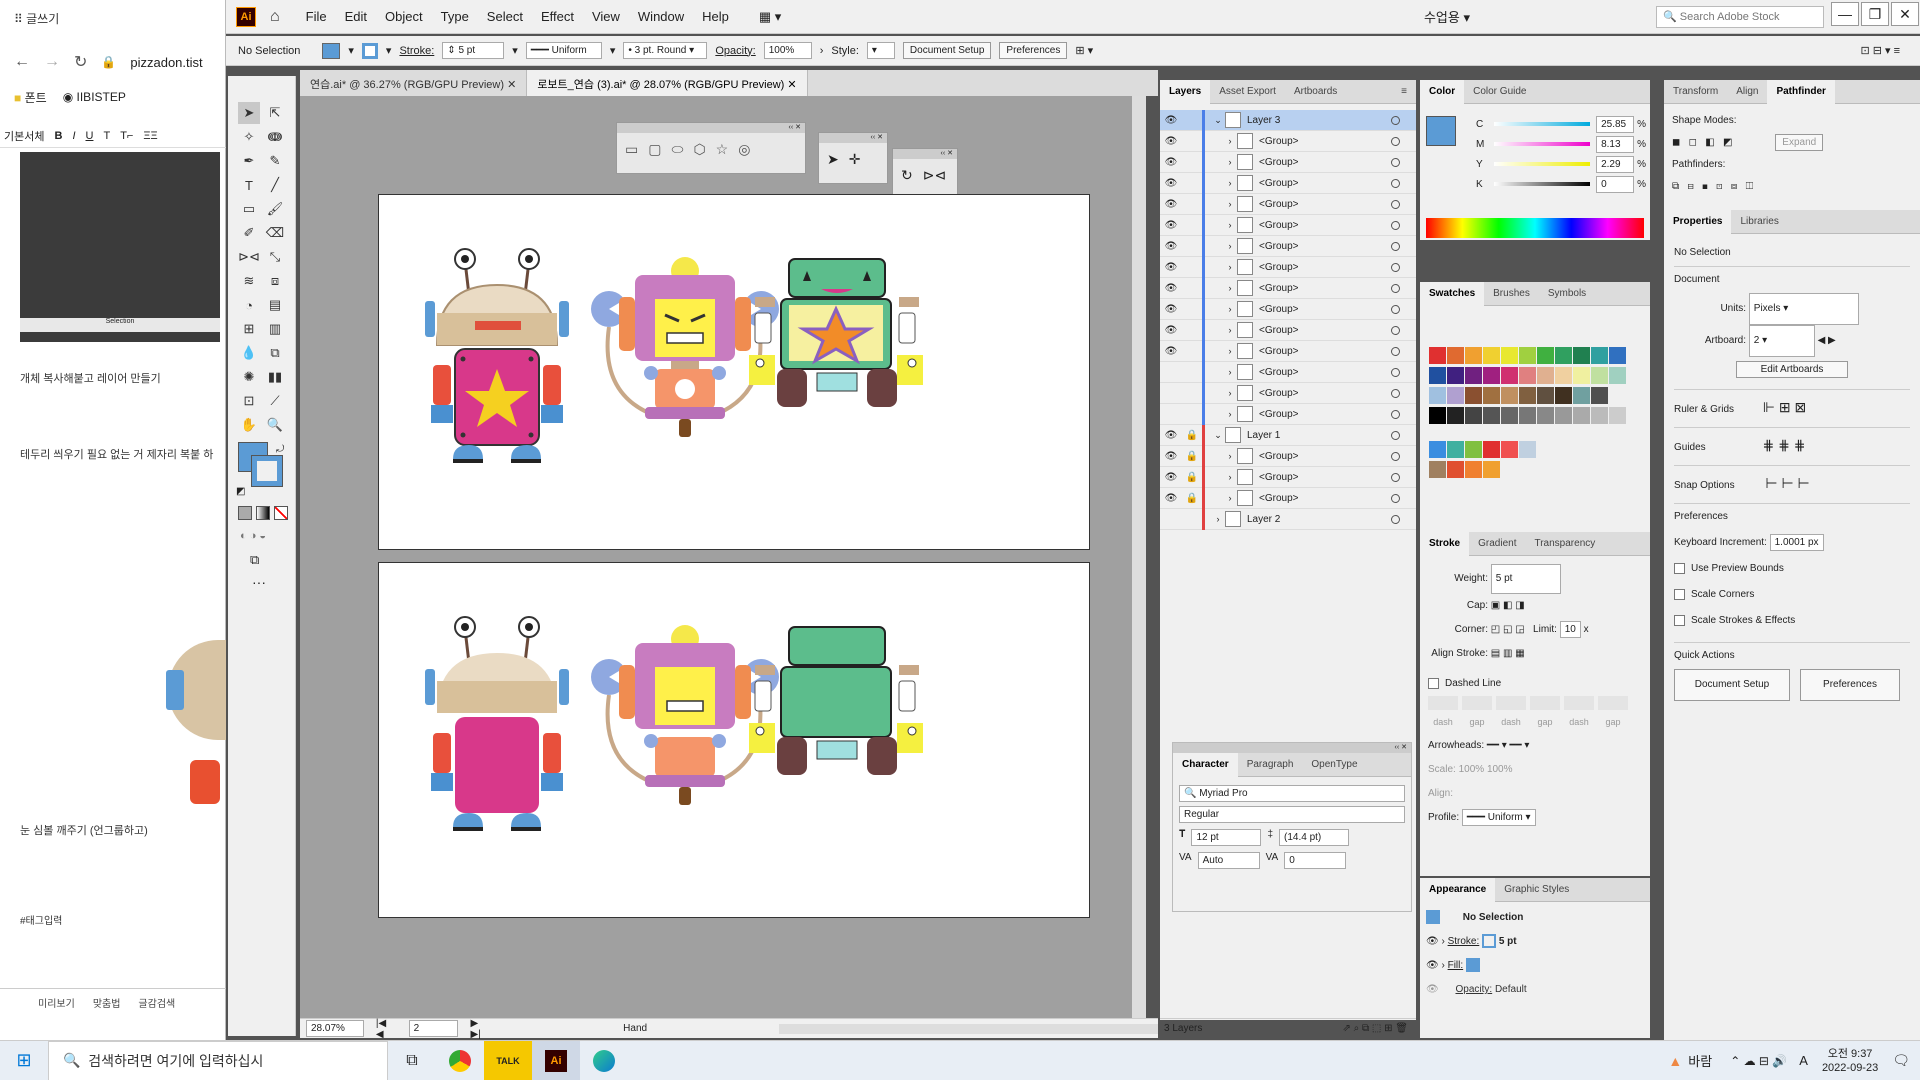 This screenshot has width=1920, height=1080. I want to click on appearance-stroke-swatch, so click(1489, 941).